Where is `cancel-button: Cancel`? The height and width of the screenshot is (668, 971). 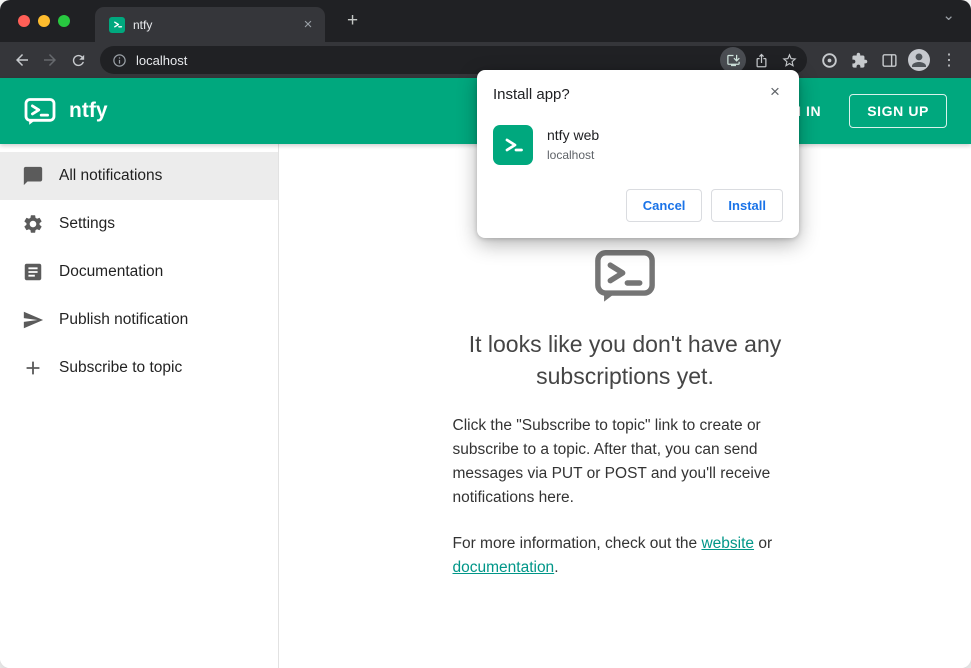 cancel-button: Cancel is located at coordinates (664, 205).